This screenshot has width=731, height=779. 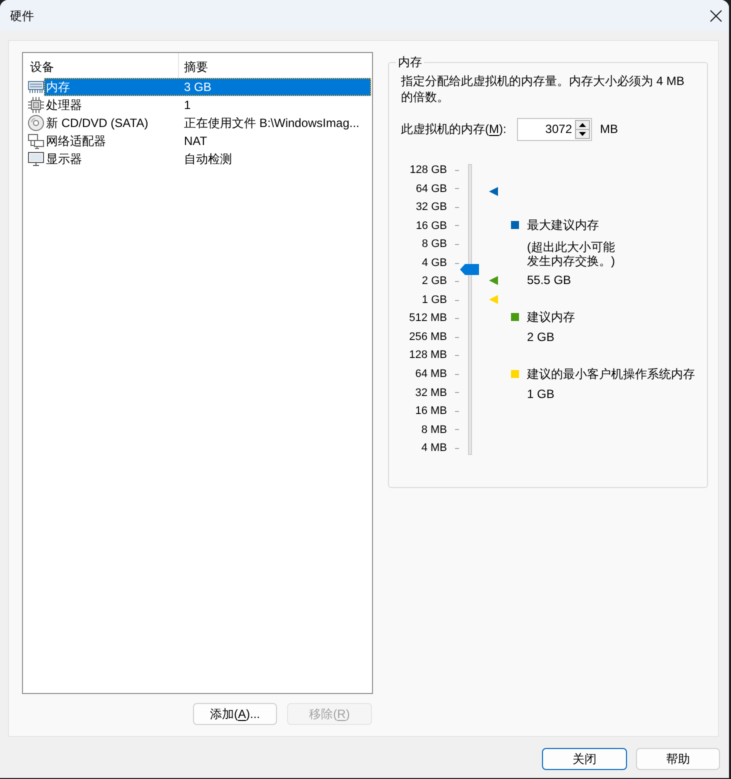 I want to click on column-header: 设备, so click(x=100, y=65).